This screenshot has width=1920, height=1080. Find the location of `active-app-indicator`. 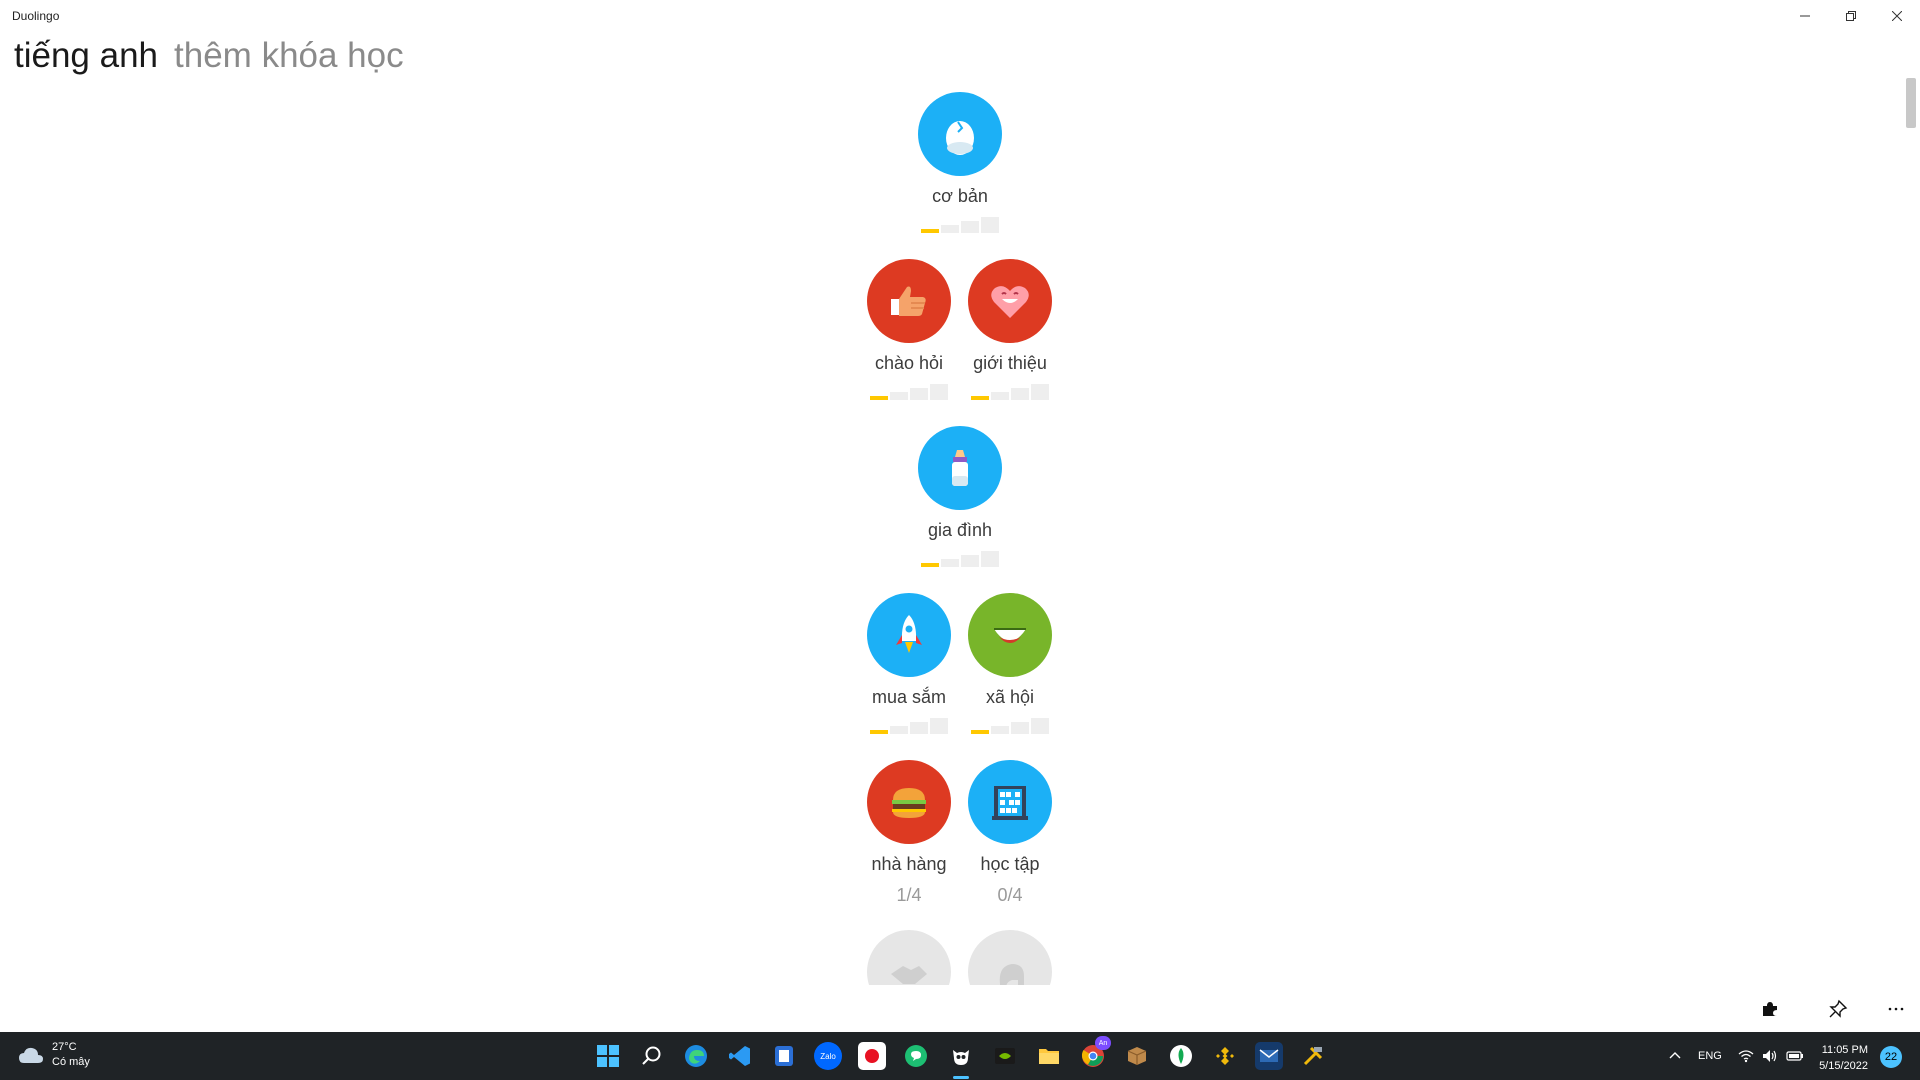

active-app-indicator is located at coordinates (961, 1077).